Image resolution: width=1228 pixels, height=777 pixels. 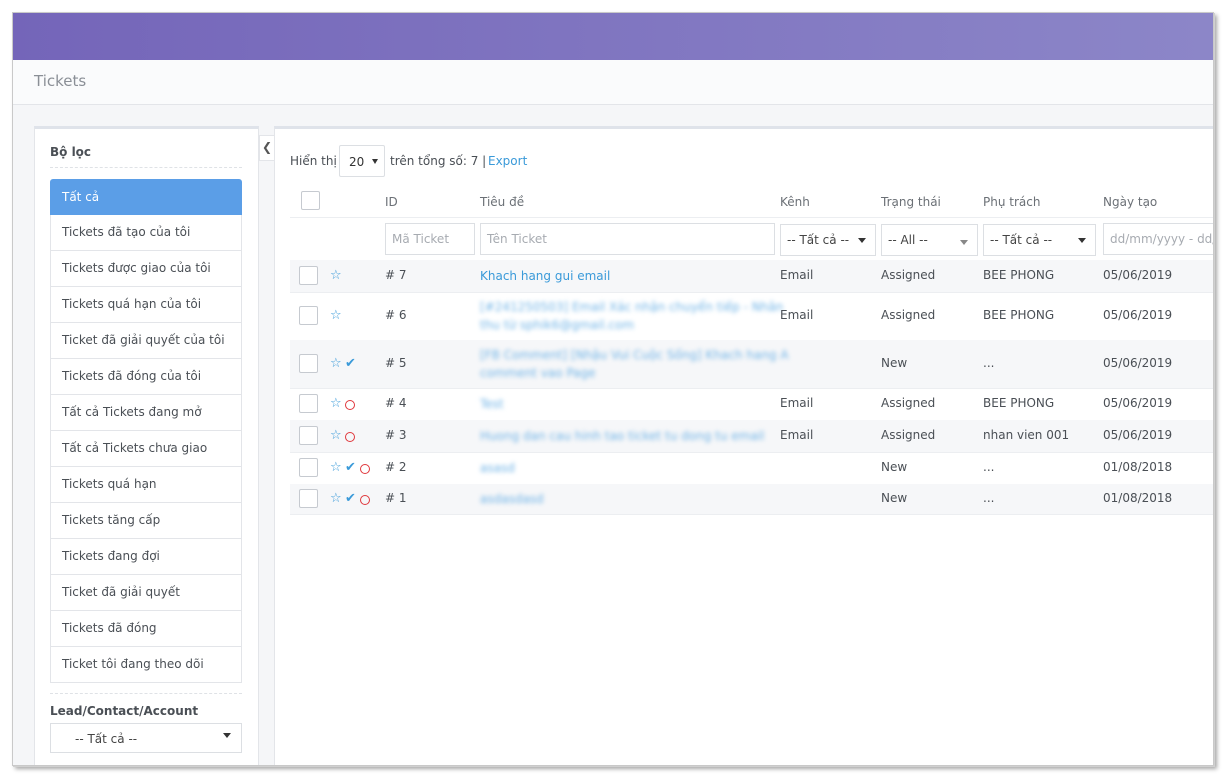 What do you see at coordinates (497, 468) in the screenshot?
I see `ticket-title-link: asasd` at bounding box center [497, 468].